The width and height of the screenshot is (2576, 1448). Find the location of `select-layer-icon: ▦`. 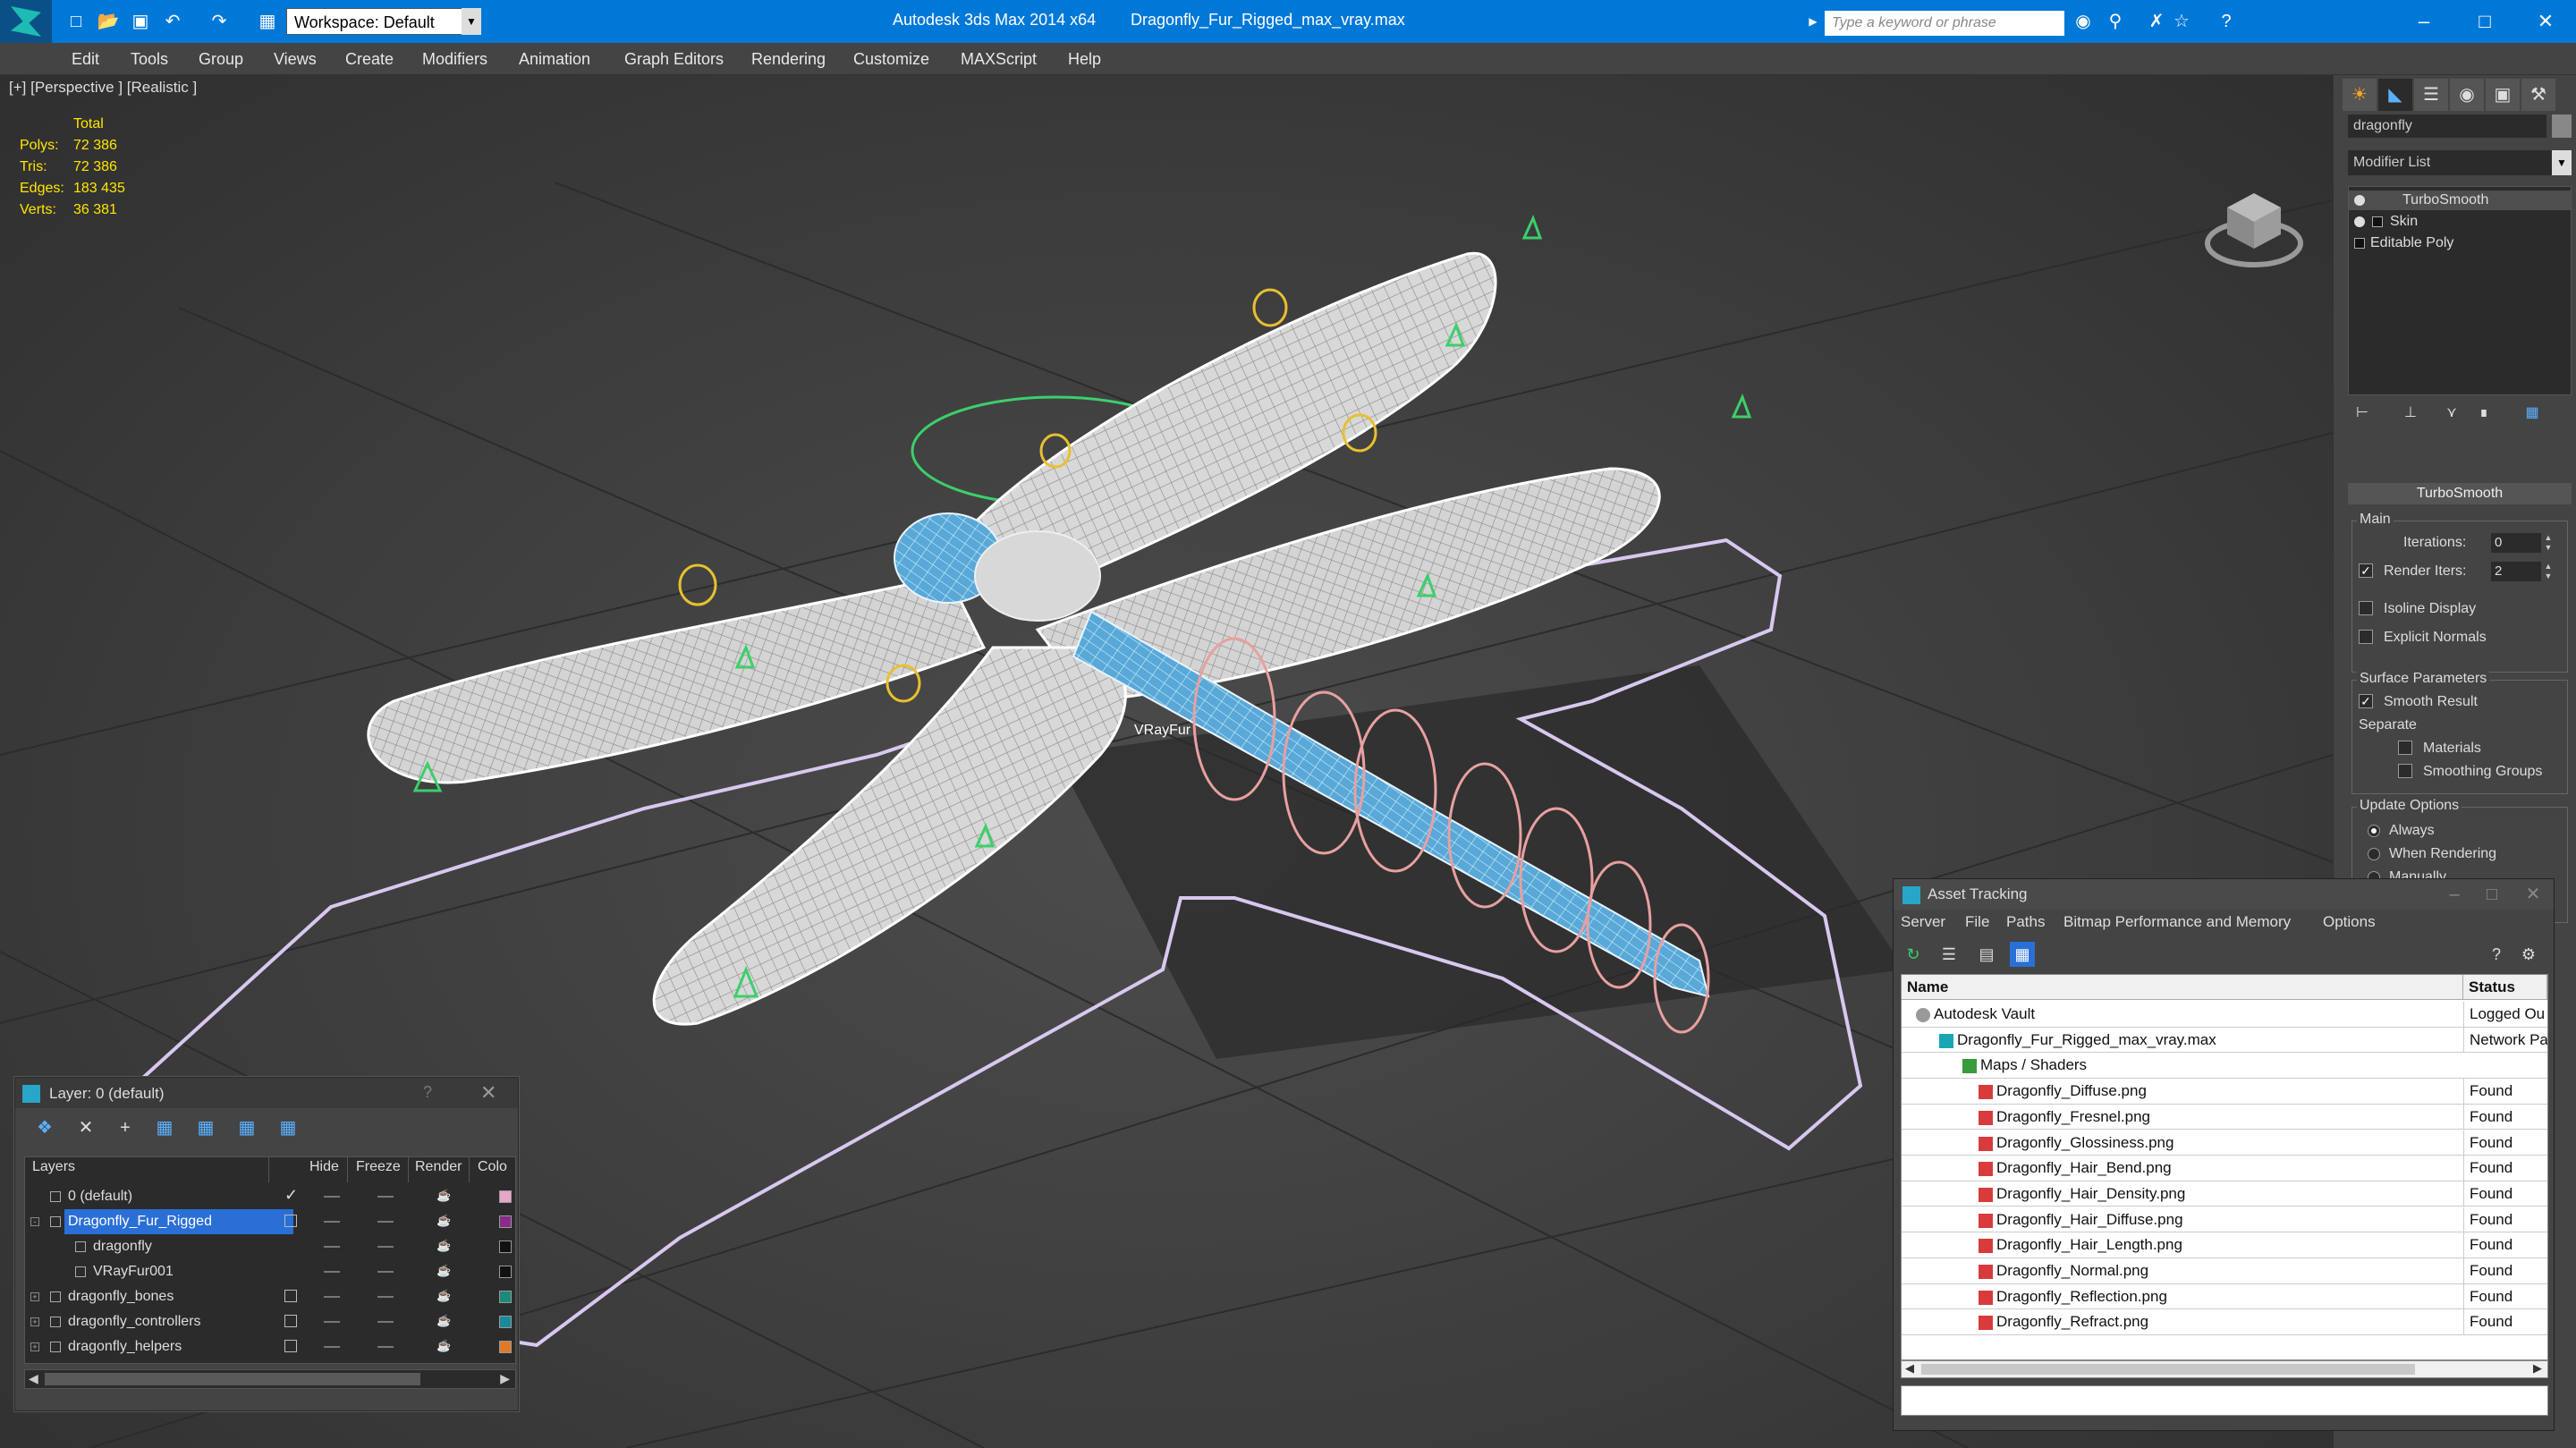

select-layer-icon: ▦ is located at coordinates (205, 1127).